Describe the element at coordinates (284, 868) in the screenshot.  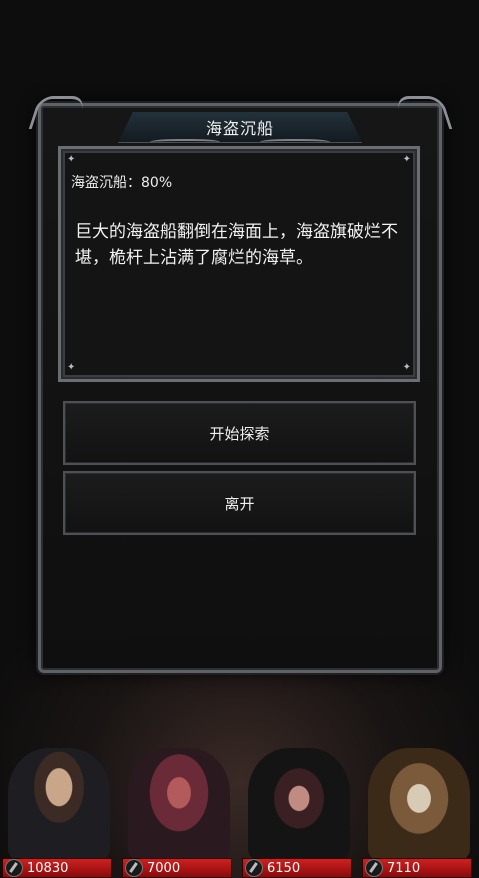
I see `hp-value: 6150` at that location.